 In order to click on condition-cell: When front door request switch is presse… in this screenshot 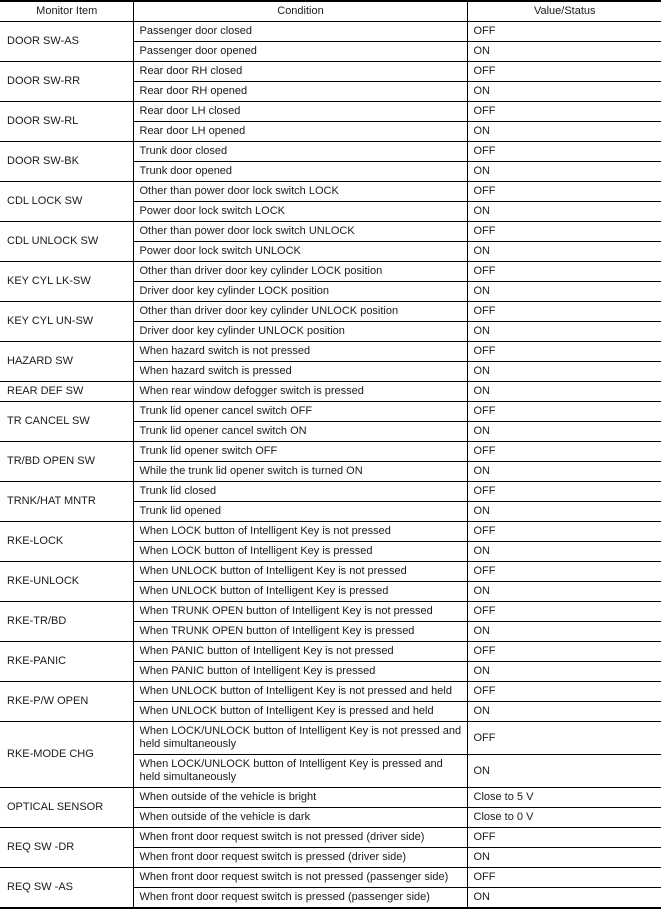, I will do `click(300, 898)`.